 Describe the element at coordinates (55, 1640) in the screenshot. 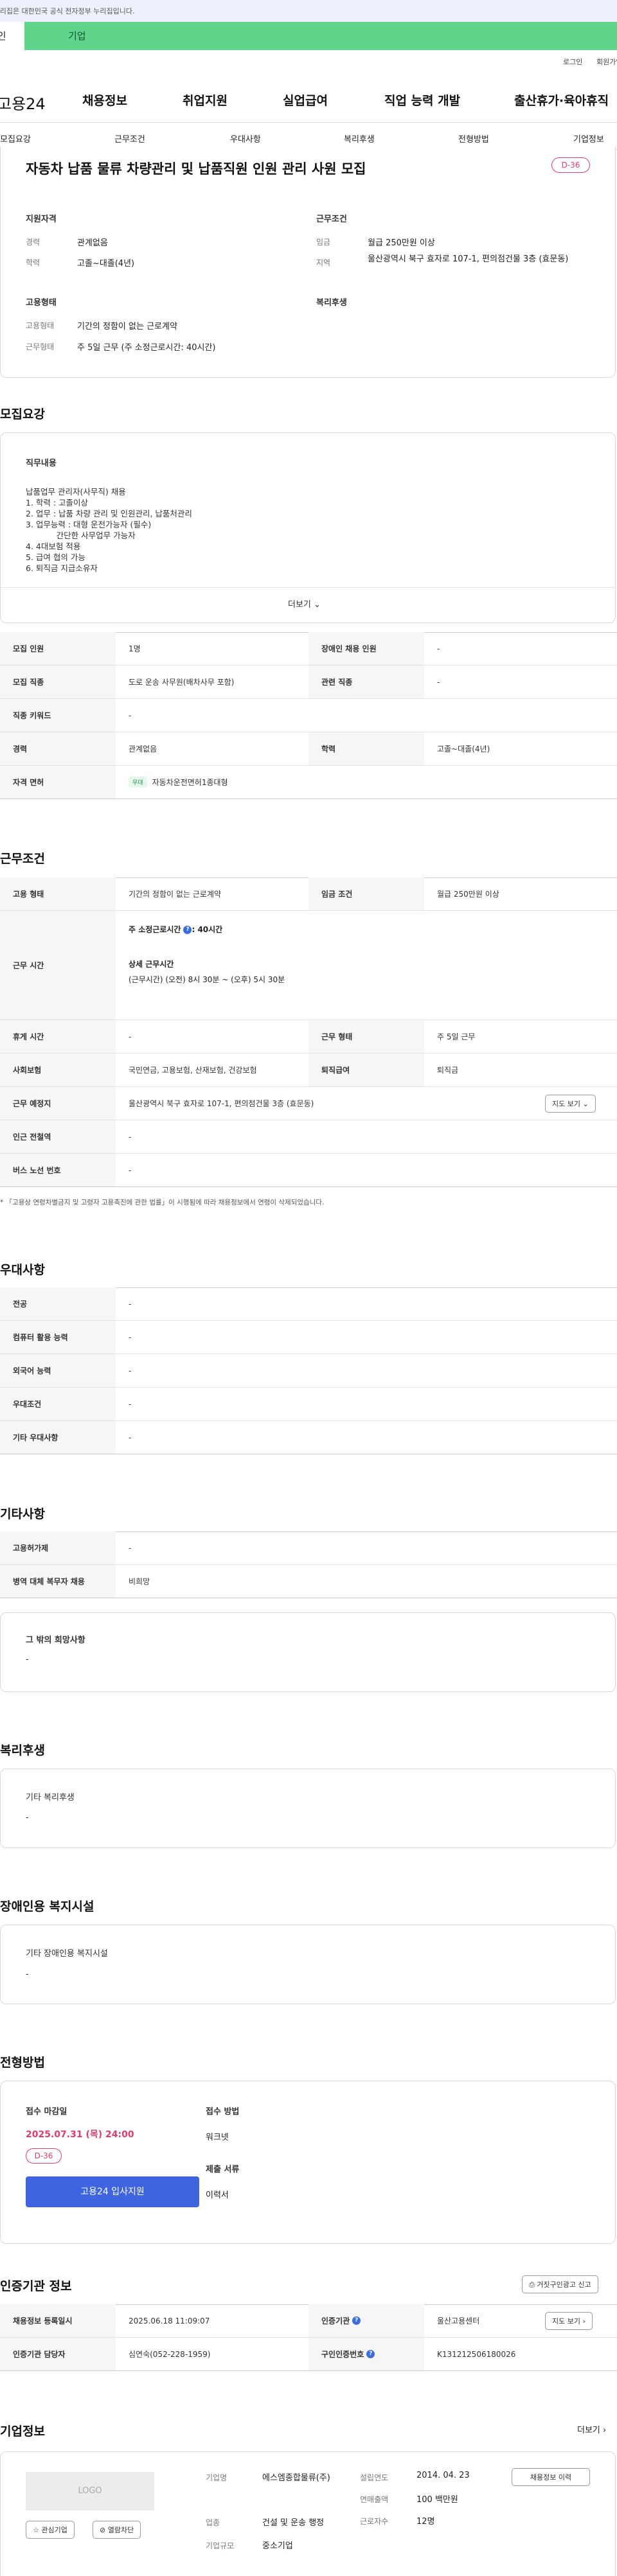

I see `hope-title: 그 밖의 희망사항` at that location.